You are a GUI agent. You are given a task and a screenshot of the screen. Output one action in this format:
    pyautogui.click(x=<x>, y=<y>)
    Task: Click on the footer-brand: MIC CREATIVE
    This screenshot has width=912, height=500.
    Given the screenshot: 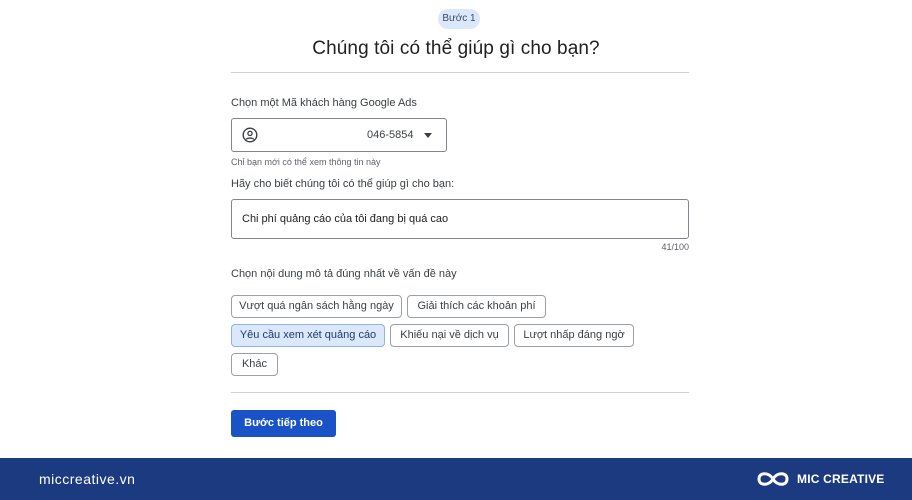 What is the action you would take?
    pyautogui.click(x=841, y=479)
    